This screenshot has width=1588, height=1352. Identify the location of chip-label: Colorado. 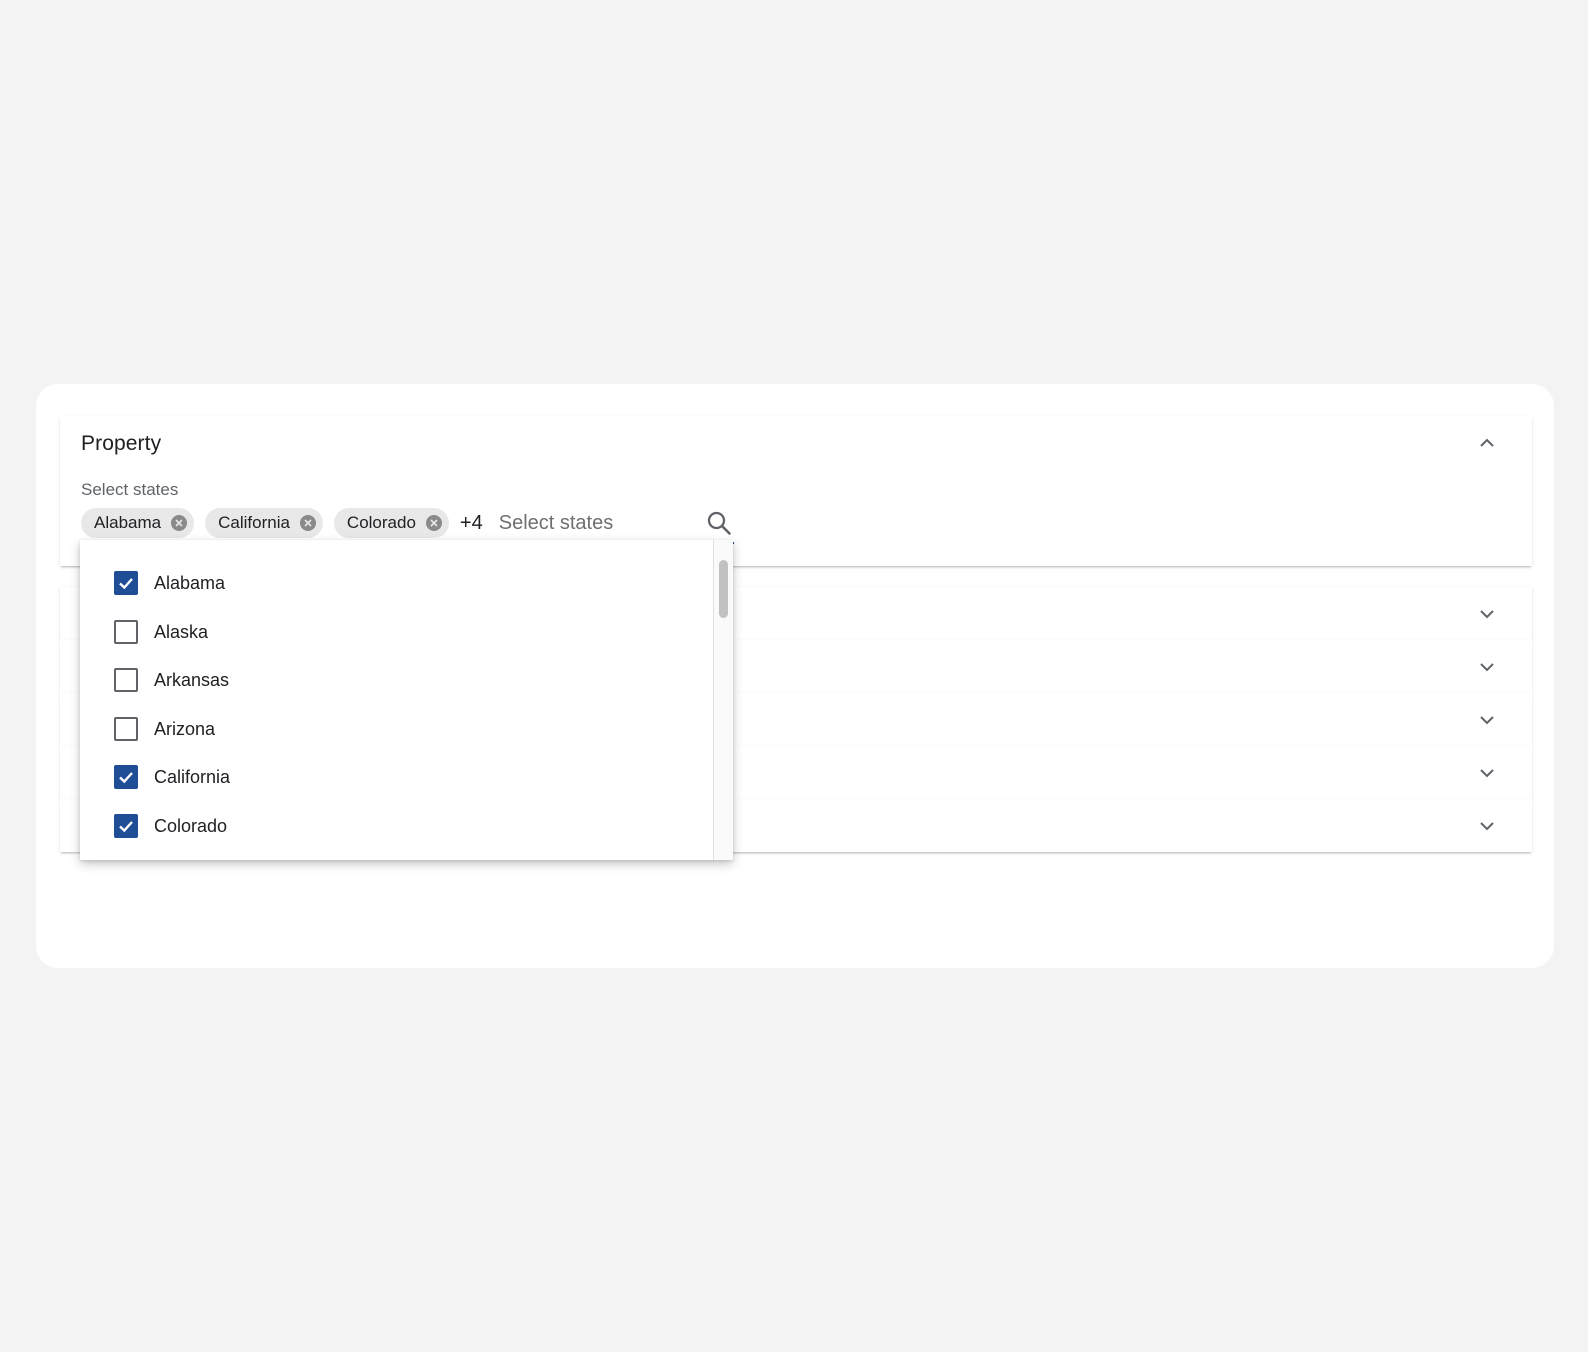
(381, 522).